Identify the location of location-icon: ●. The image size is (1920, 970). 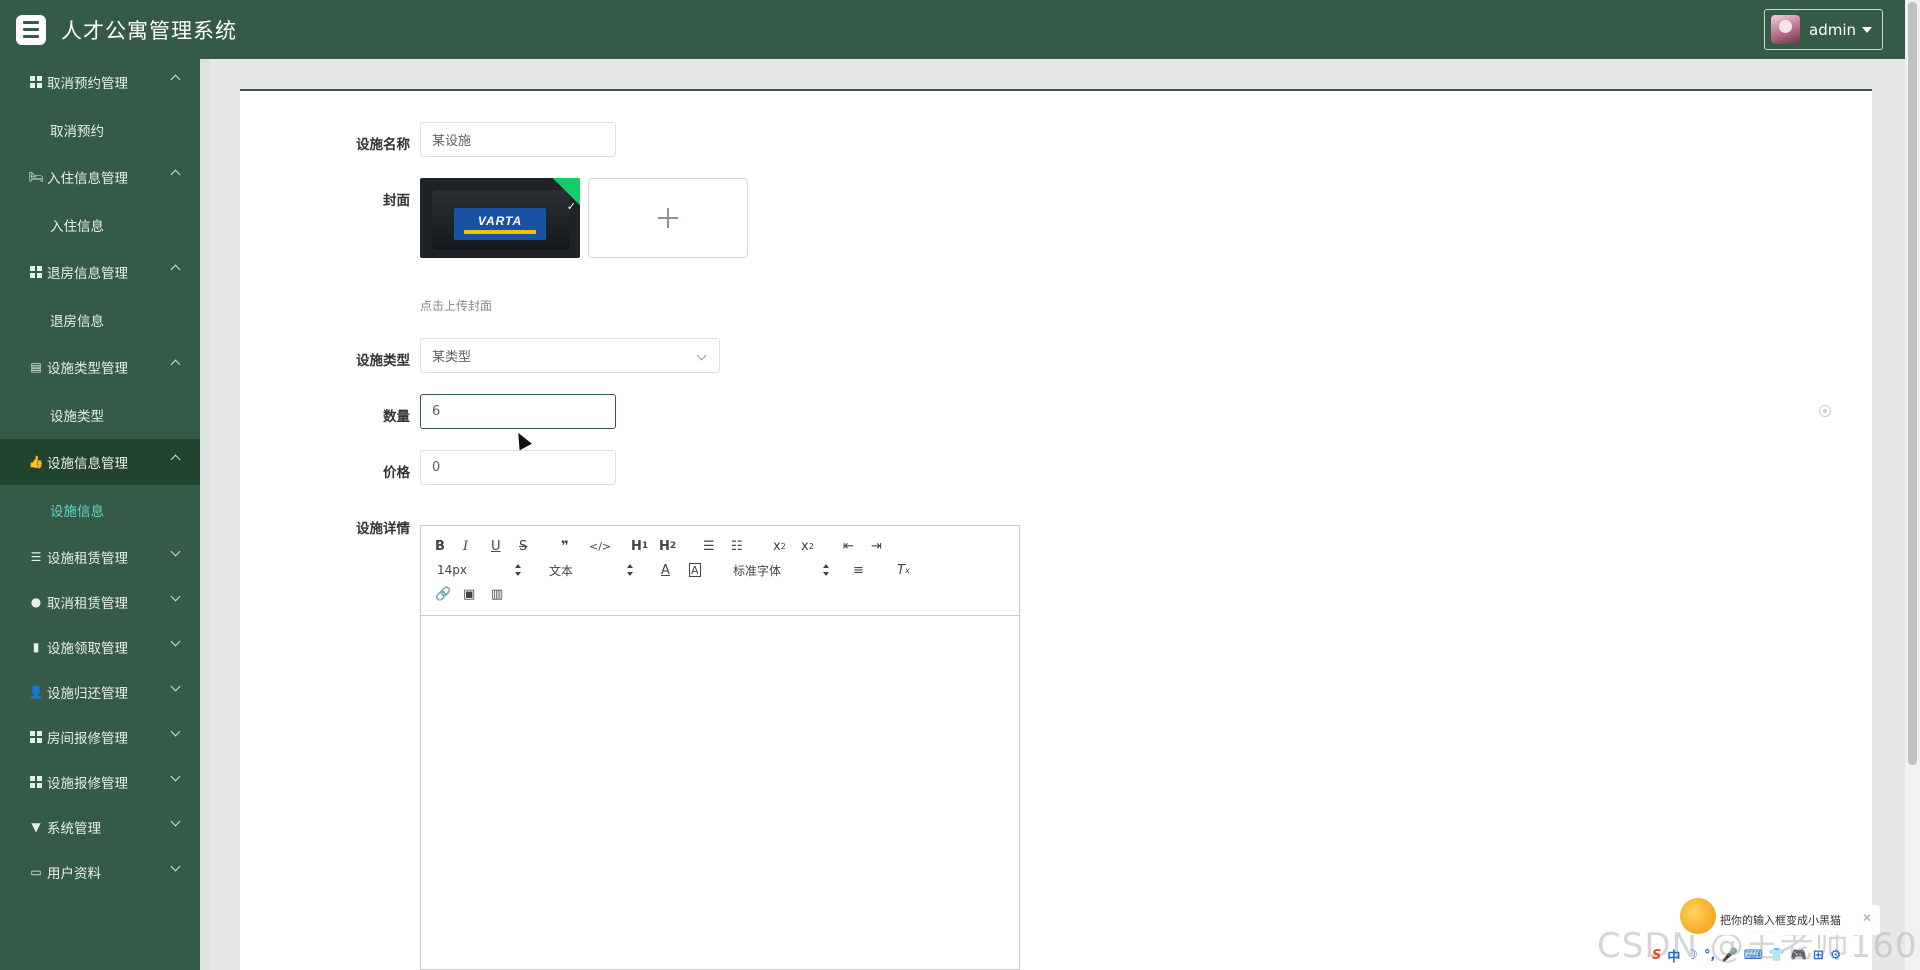
(36, 601).